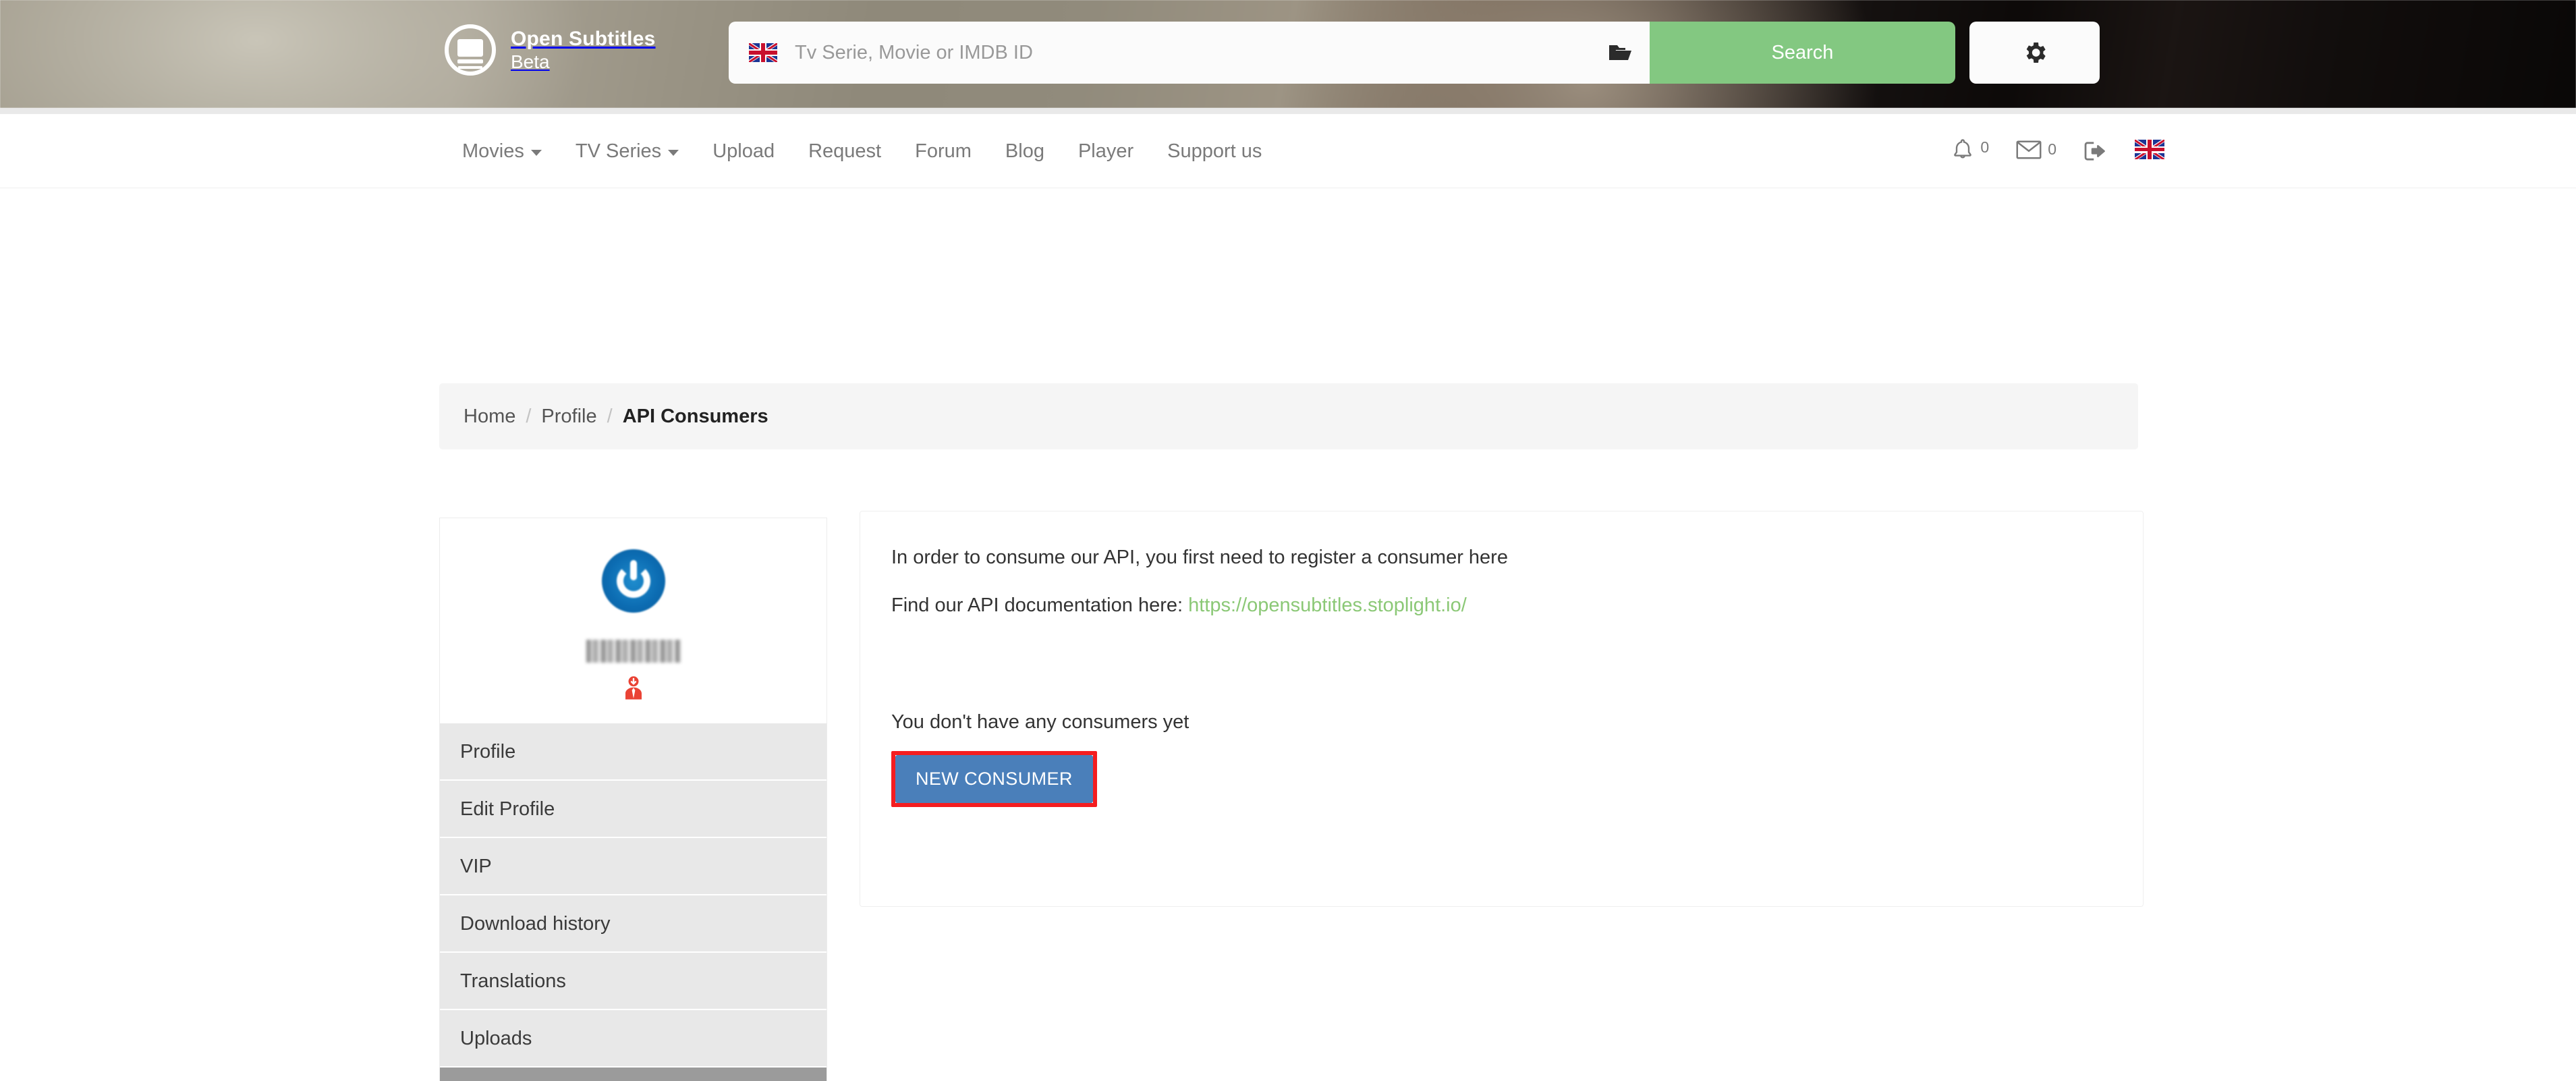 The height and width of the screenshot is (1081, 2576). I want to click on nav-item-movies: Movies, so click(502, 151).